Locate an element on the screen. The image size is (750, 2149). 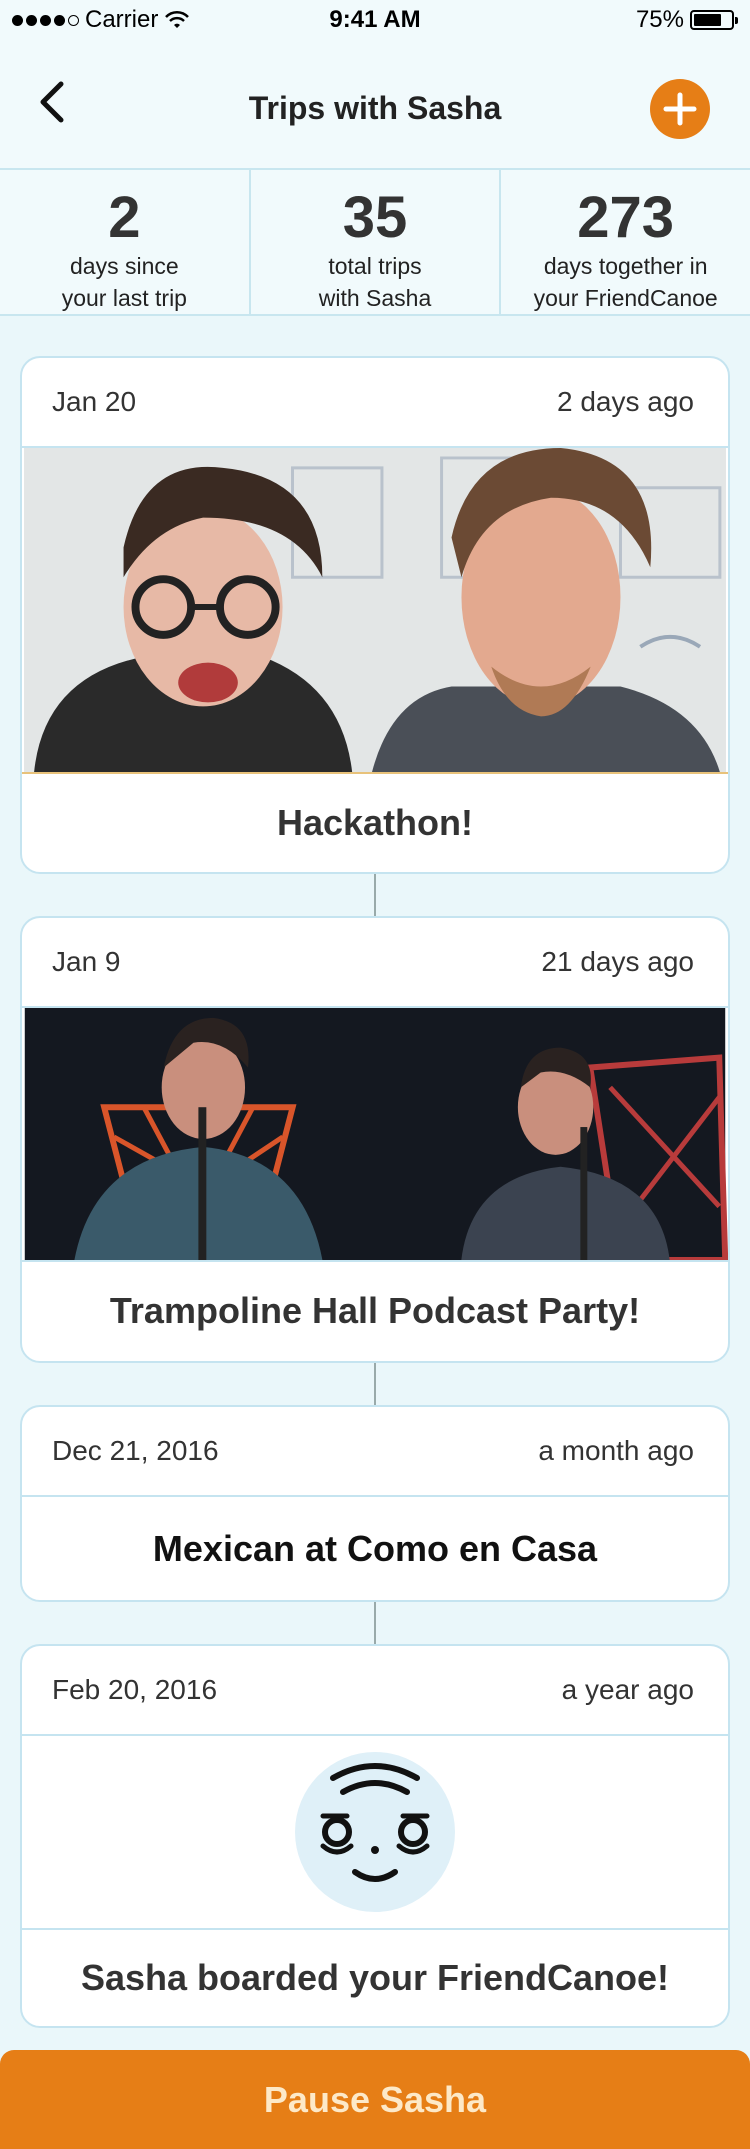
status-bar: Carrier 9:41 AM 75% is located at coordinates (375, 20).